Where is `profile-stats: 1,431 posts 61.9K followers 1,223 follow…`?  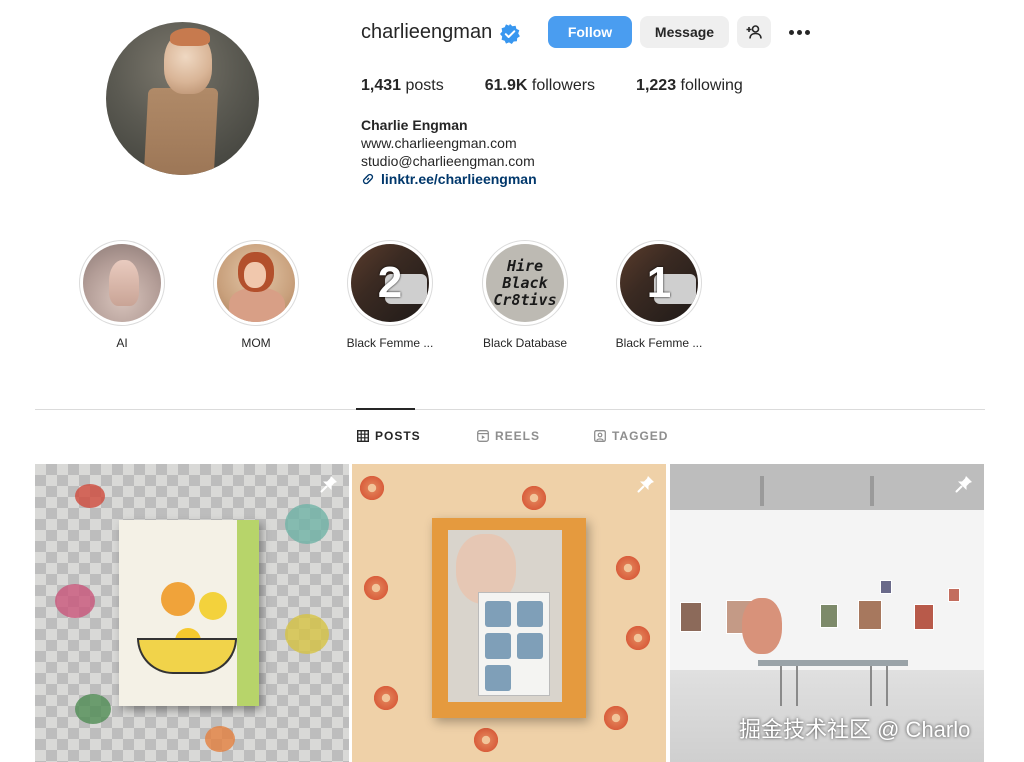
profile-stats: 1,431 posts 61.9K followers 1,223 follow… is located at coordinates (572, 86).